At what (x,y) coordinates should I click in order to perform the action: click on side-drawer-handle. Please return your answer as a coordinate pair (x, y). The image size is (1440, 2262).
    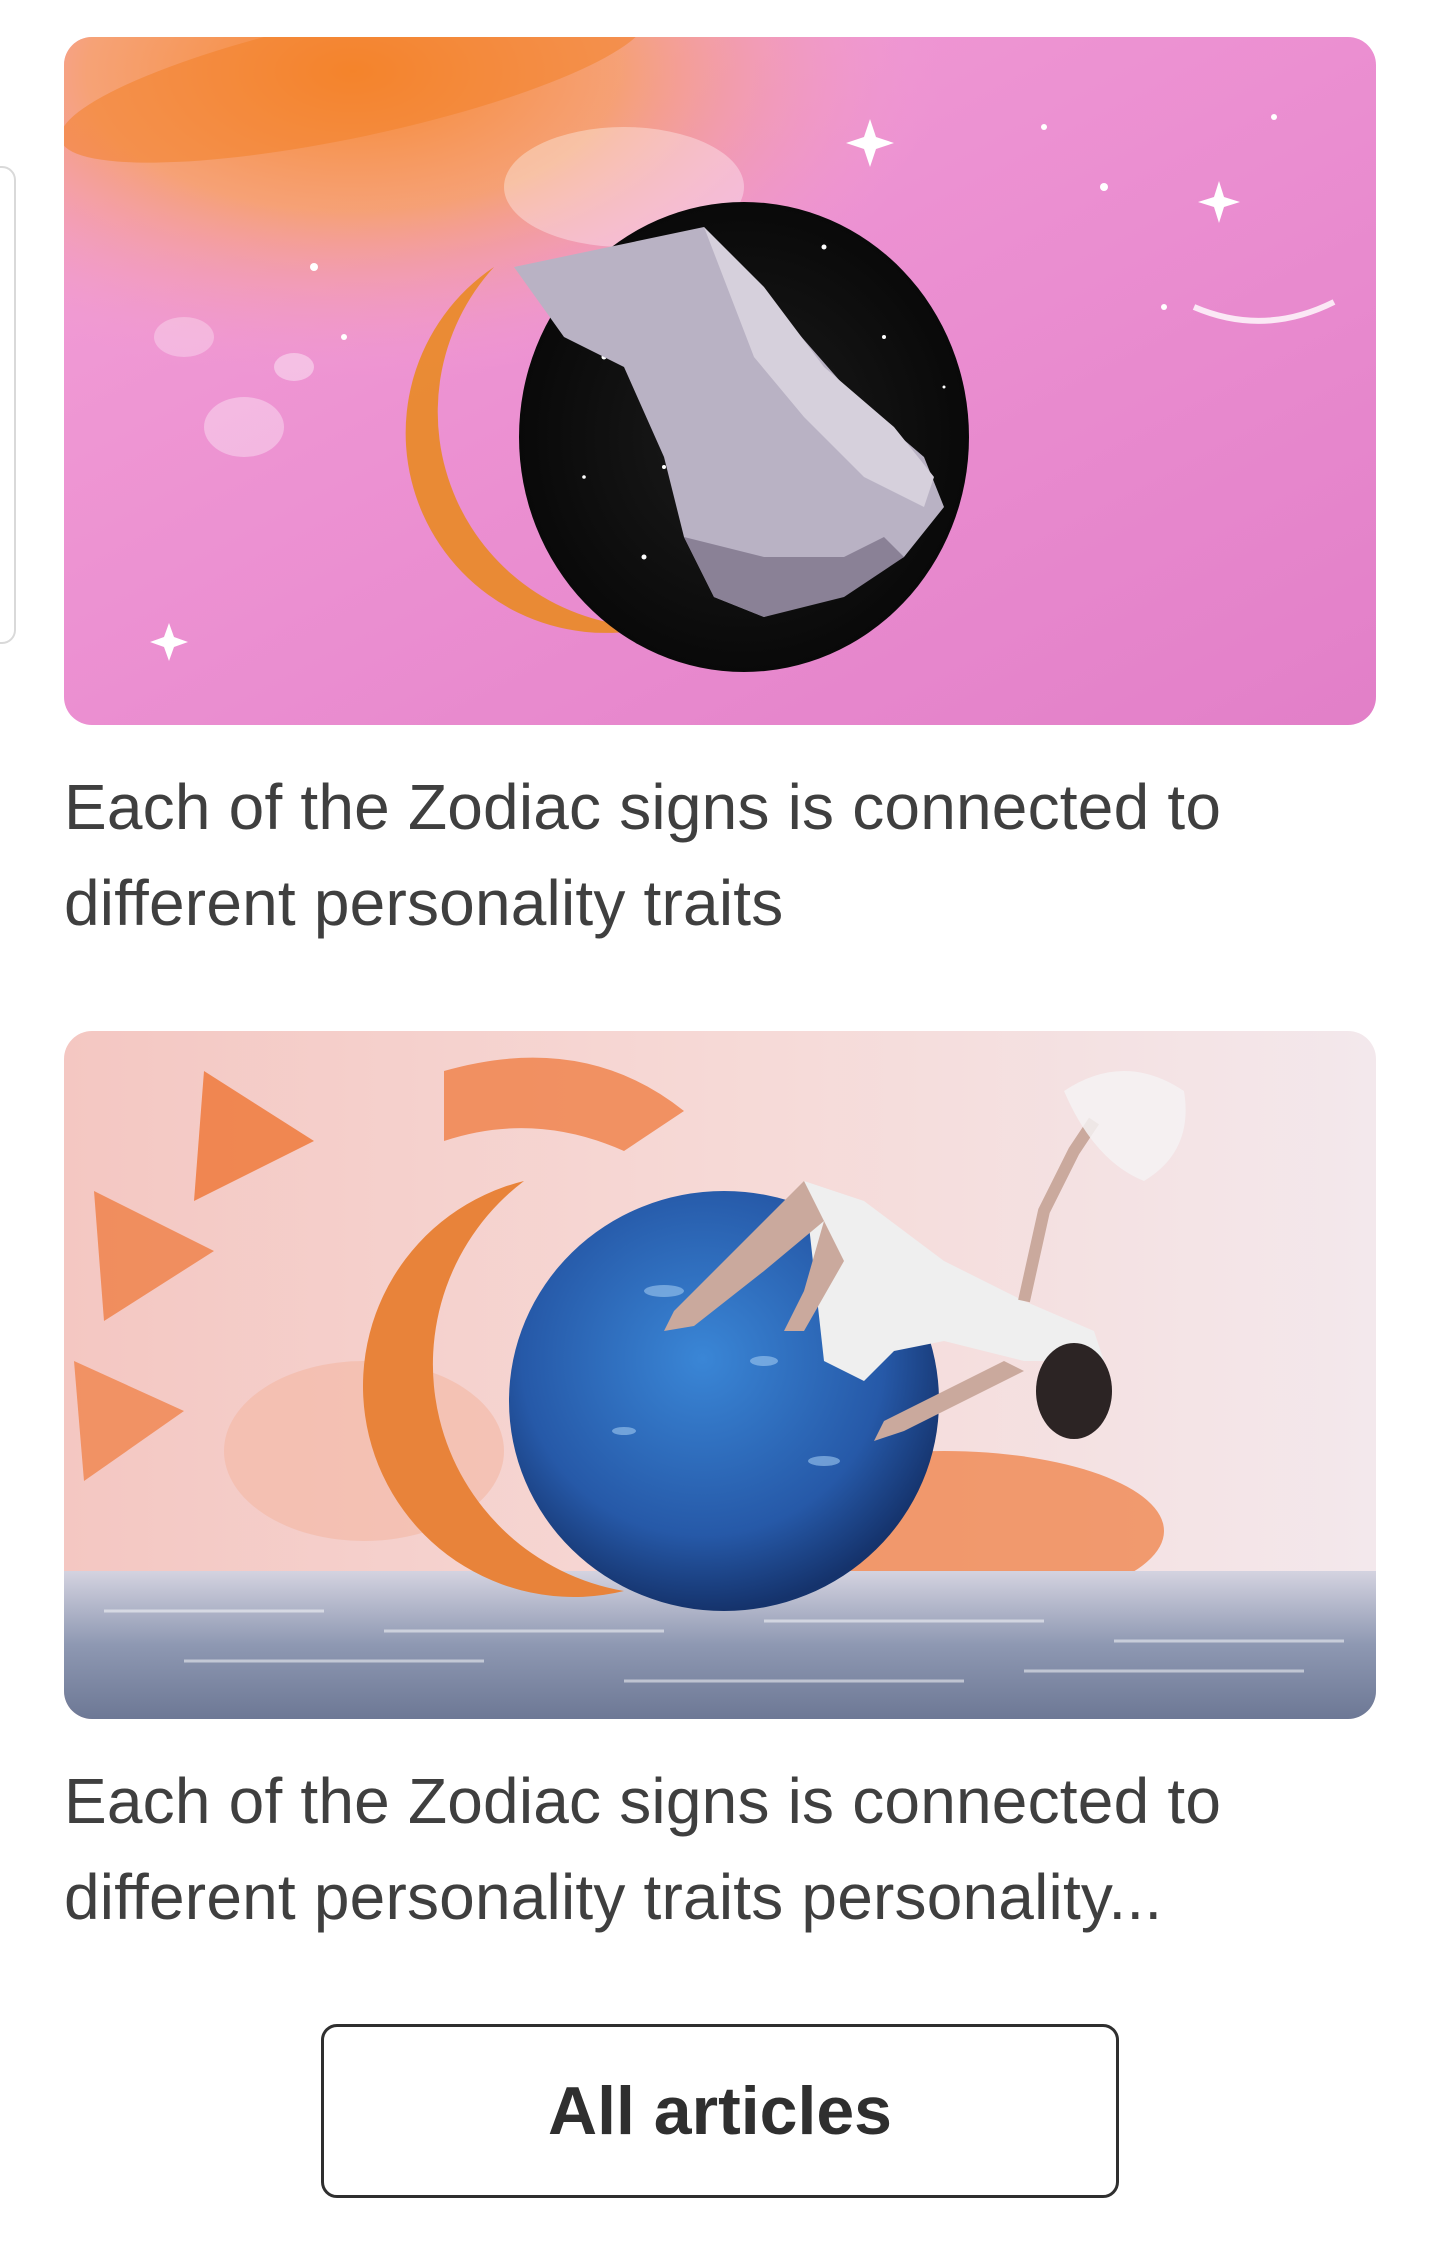
    Looking at the image, I should click on (8, 405).